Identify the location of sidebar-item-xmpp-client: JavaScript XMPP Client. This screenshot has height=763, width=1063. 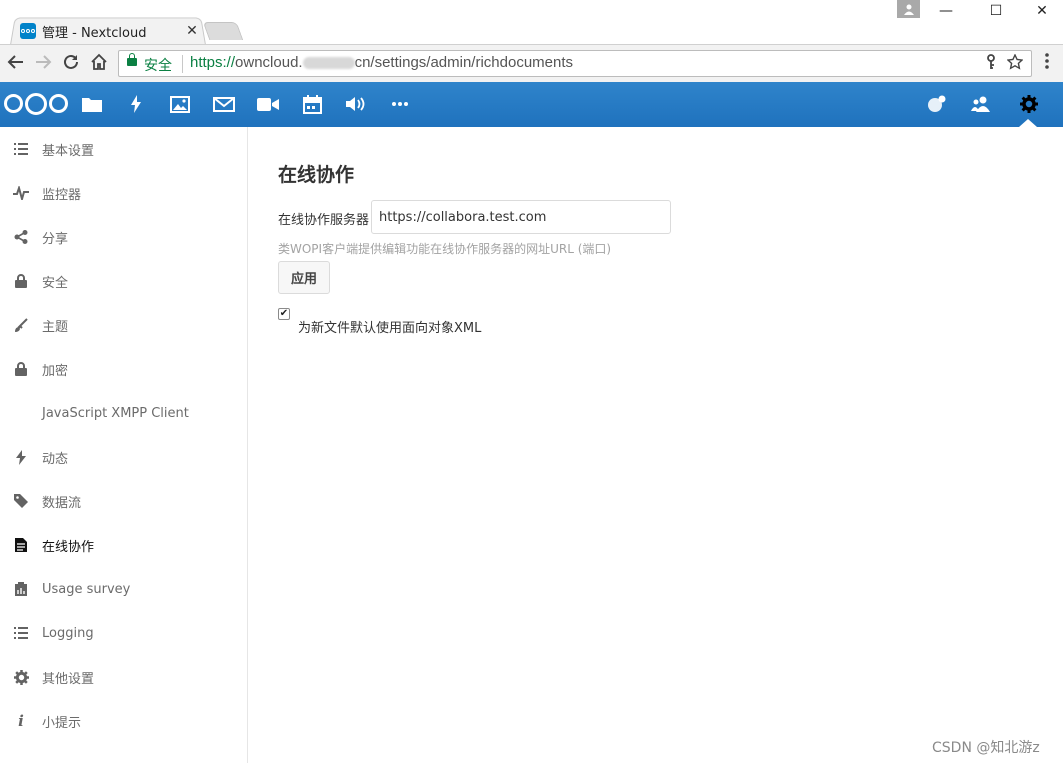
(123, 413).